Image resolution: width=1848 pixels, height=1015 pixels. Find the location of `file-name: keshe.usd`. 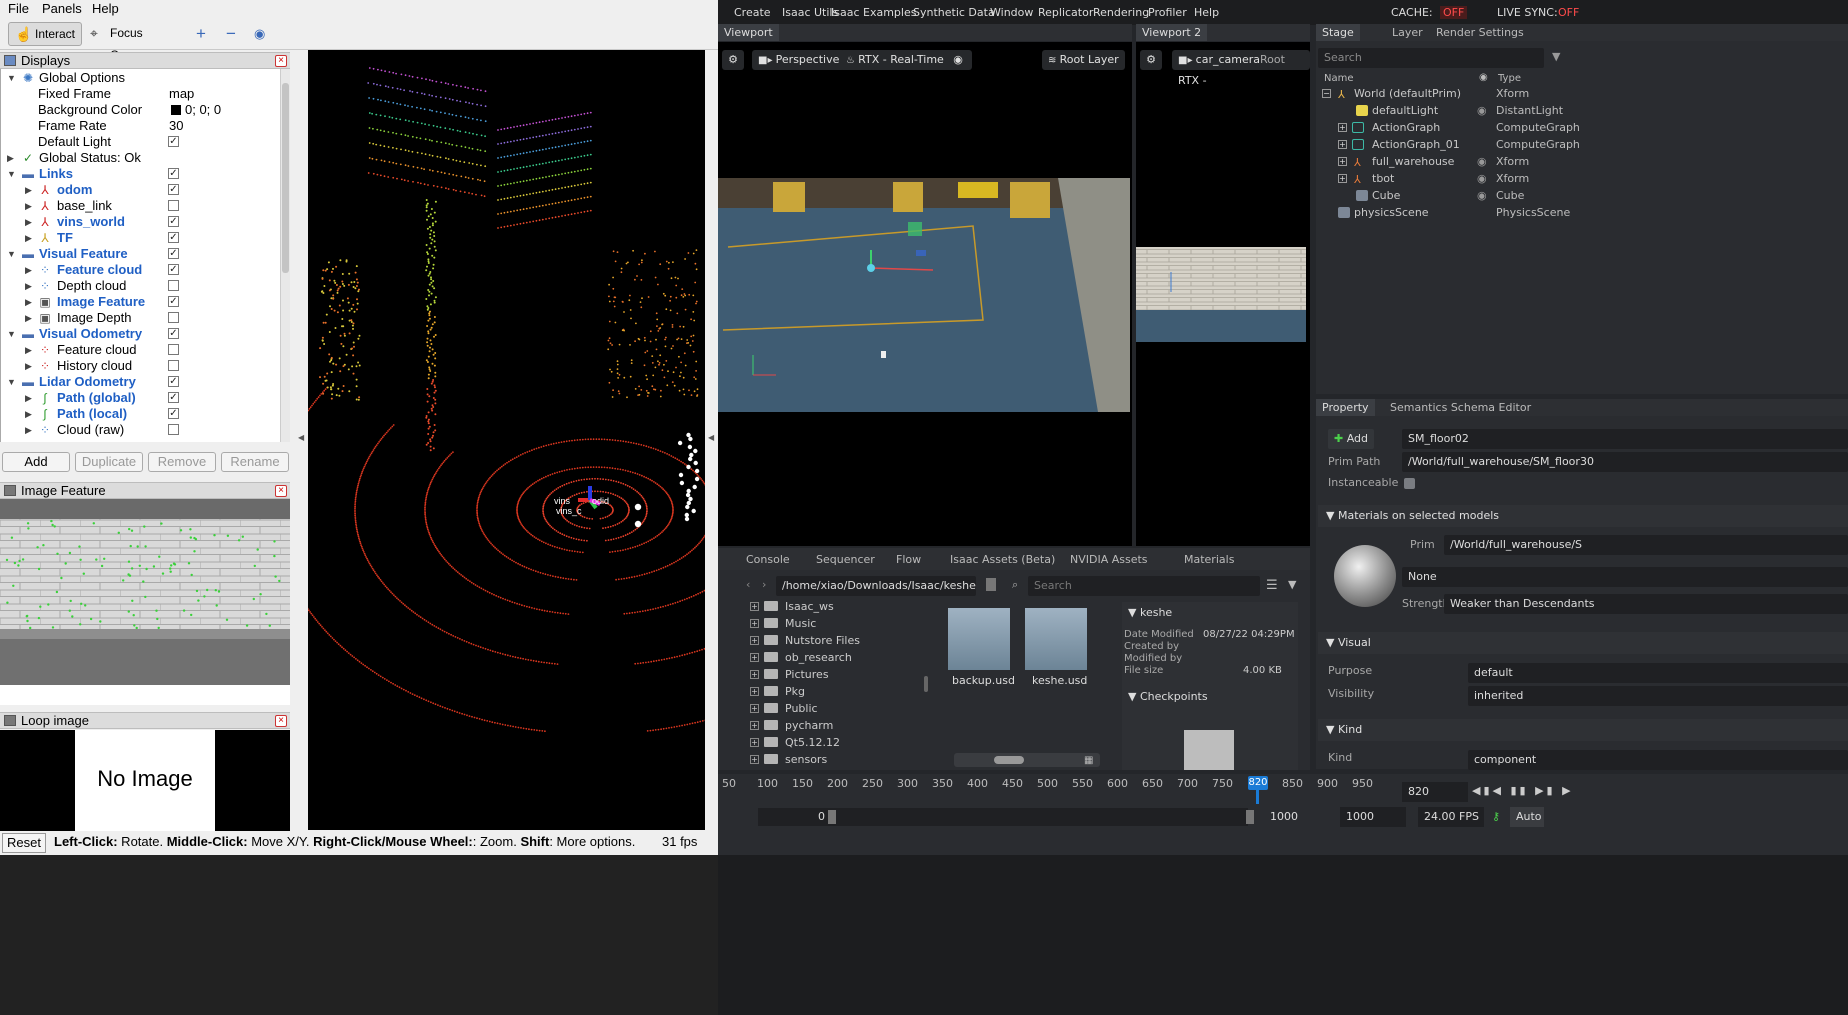

file-name: keshe.usd is located at coordinates (1059, 680).